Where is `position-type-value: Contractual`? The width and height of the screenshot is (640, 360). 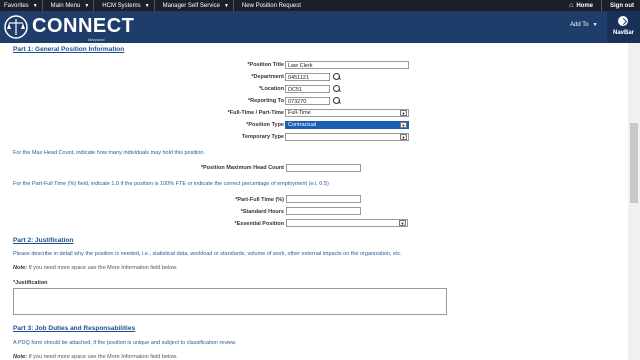 position-type-value: Contractual is located at coordinates (302, 125).